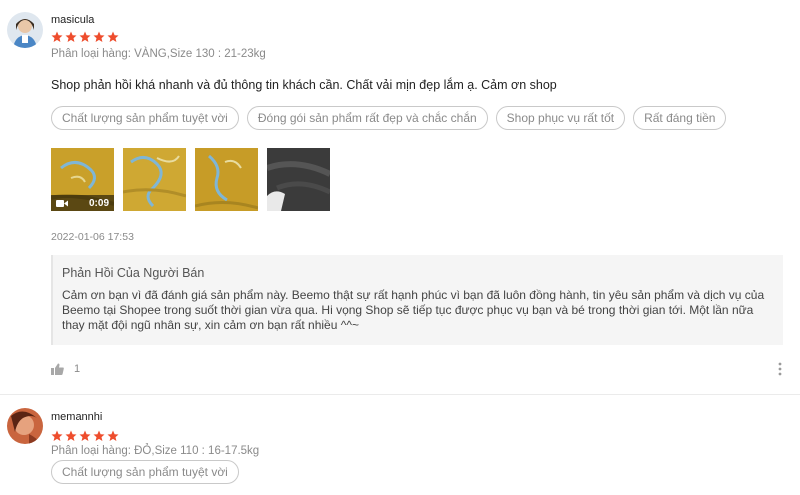 The width and height of the screenshot is (800, 495). I want to click on like-count: 1, so click(77, 369).